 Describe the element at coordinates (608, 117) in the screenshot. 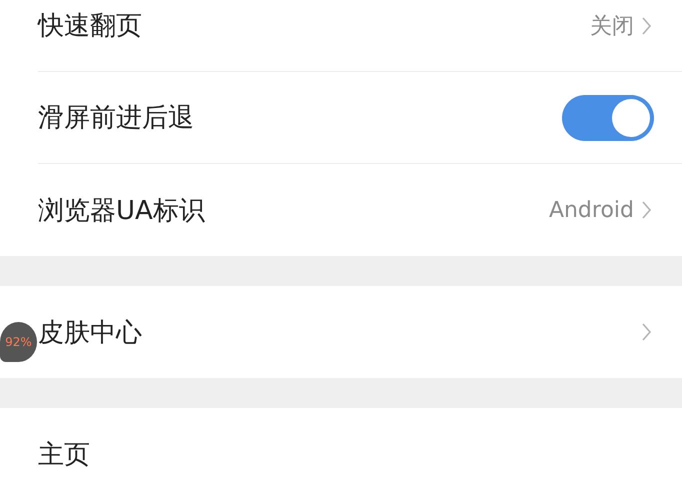

I see `toggle-switch` at that location.